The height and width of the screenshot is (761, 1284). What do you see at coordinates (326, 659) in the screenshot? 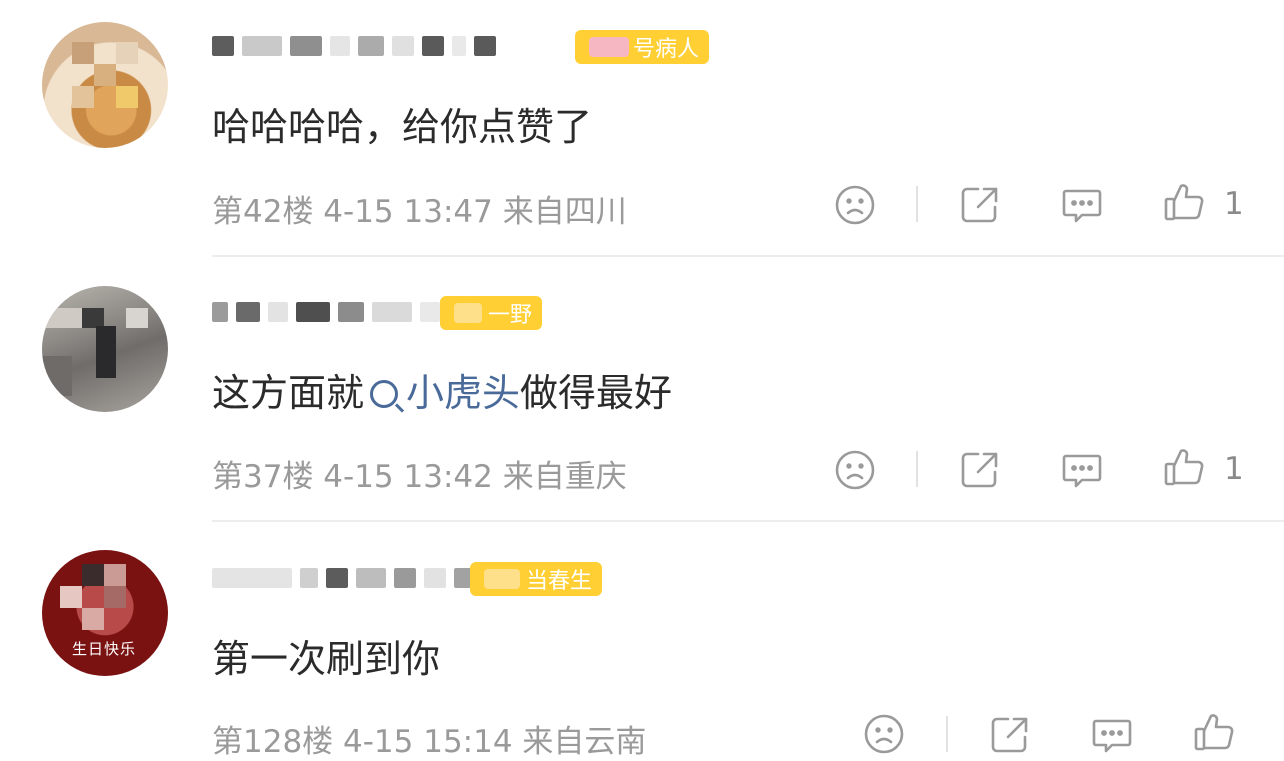
I see `comment-text: 第一次刷到你` at bounding box center [326, 659].